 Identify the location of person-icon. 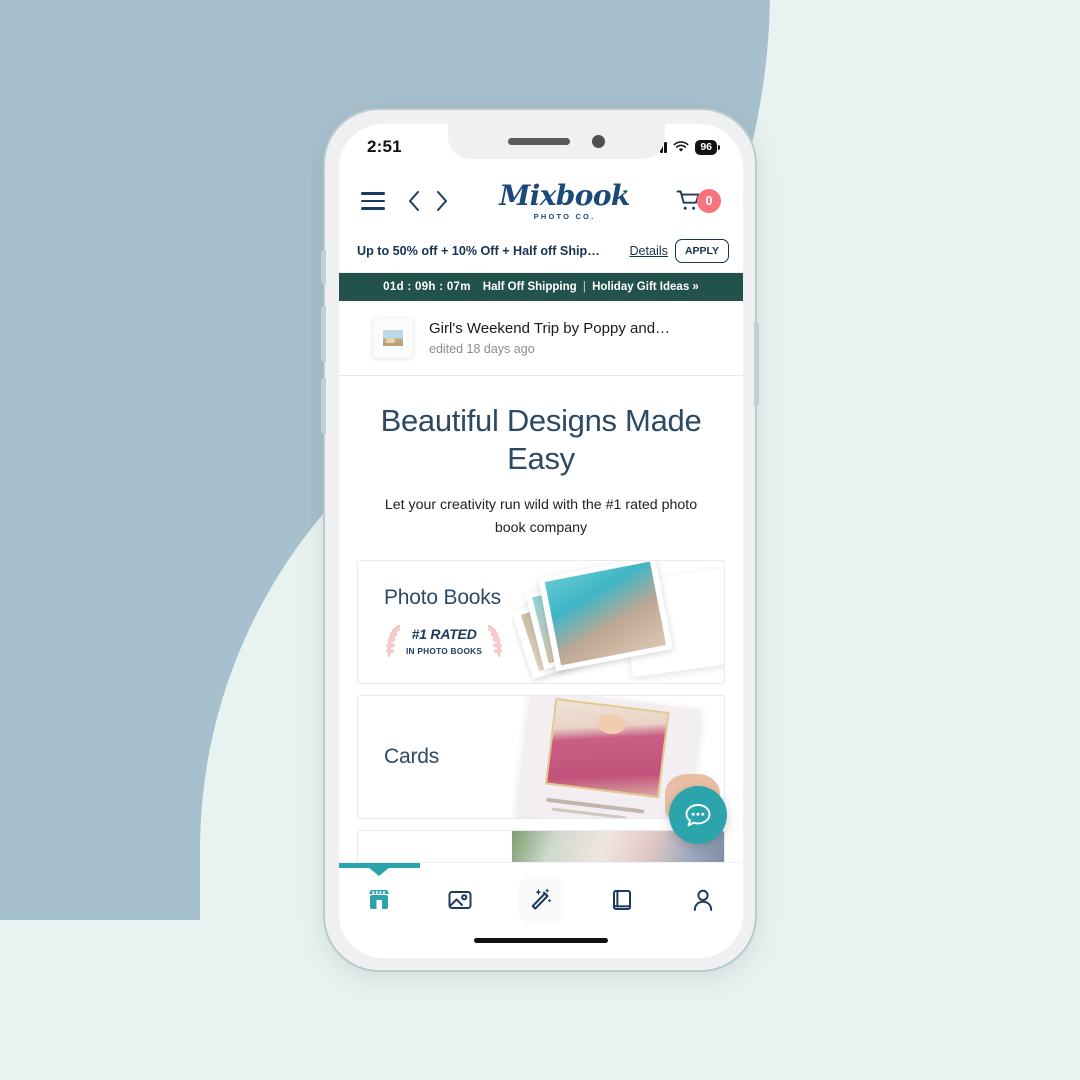
(702, 900).